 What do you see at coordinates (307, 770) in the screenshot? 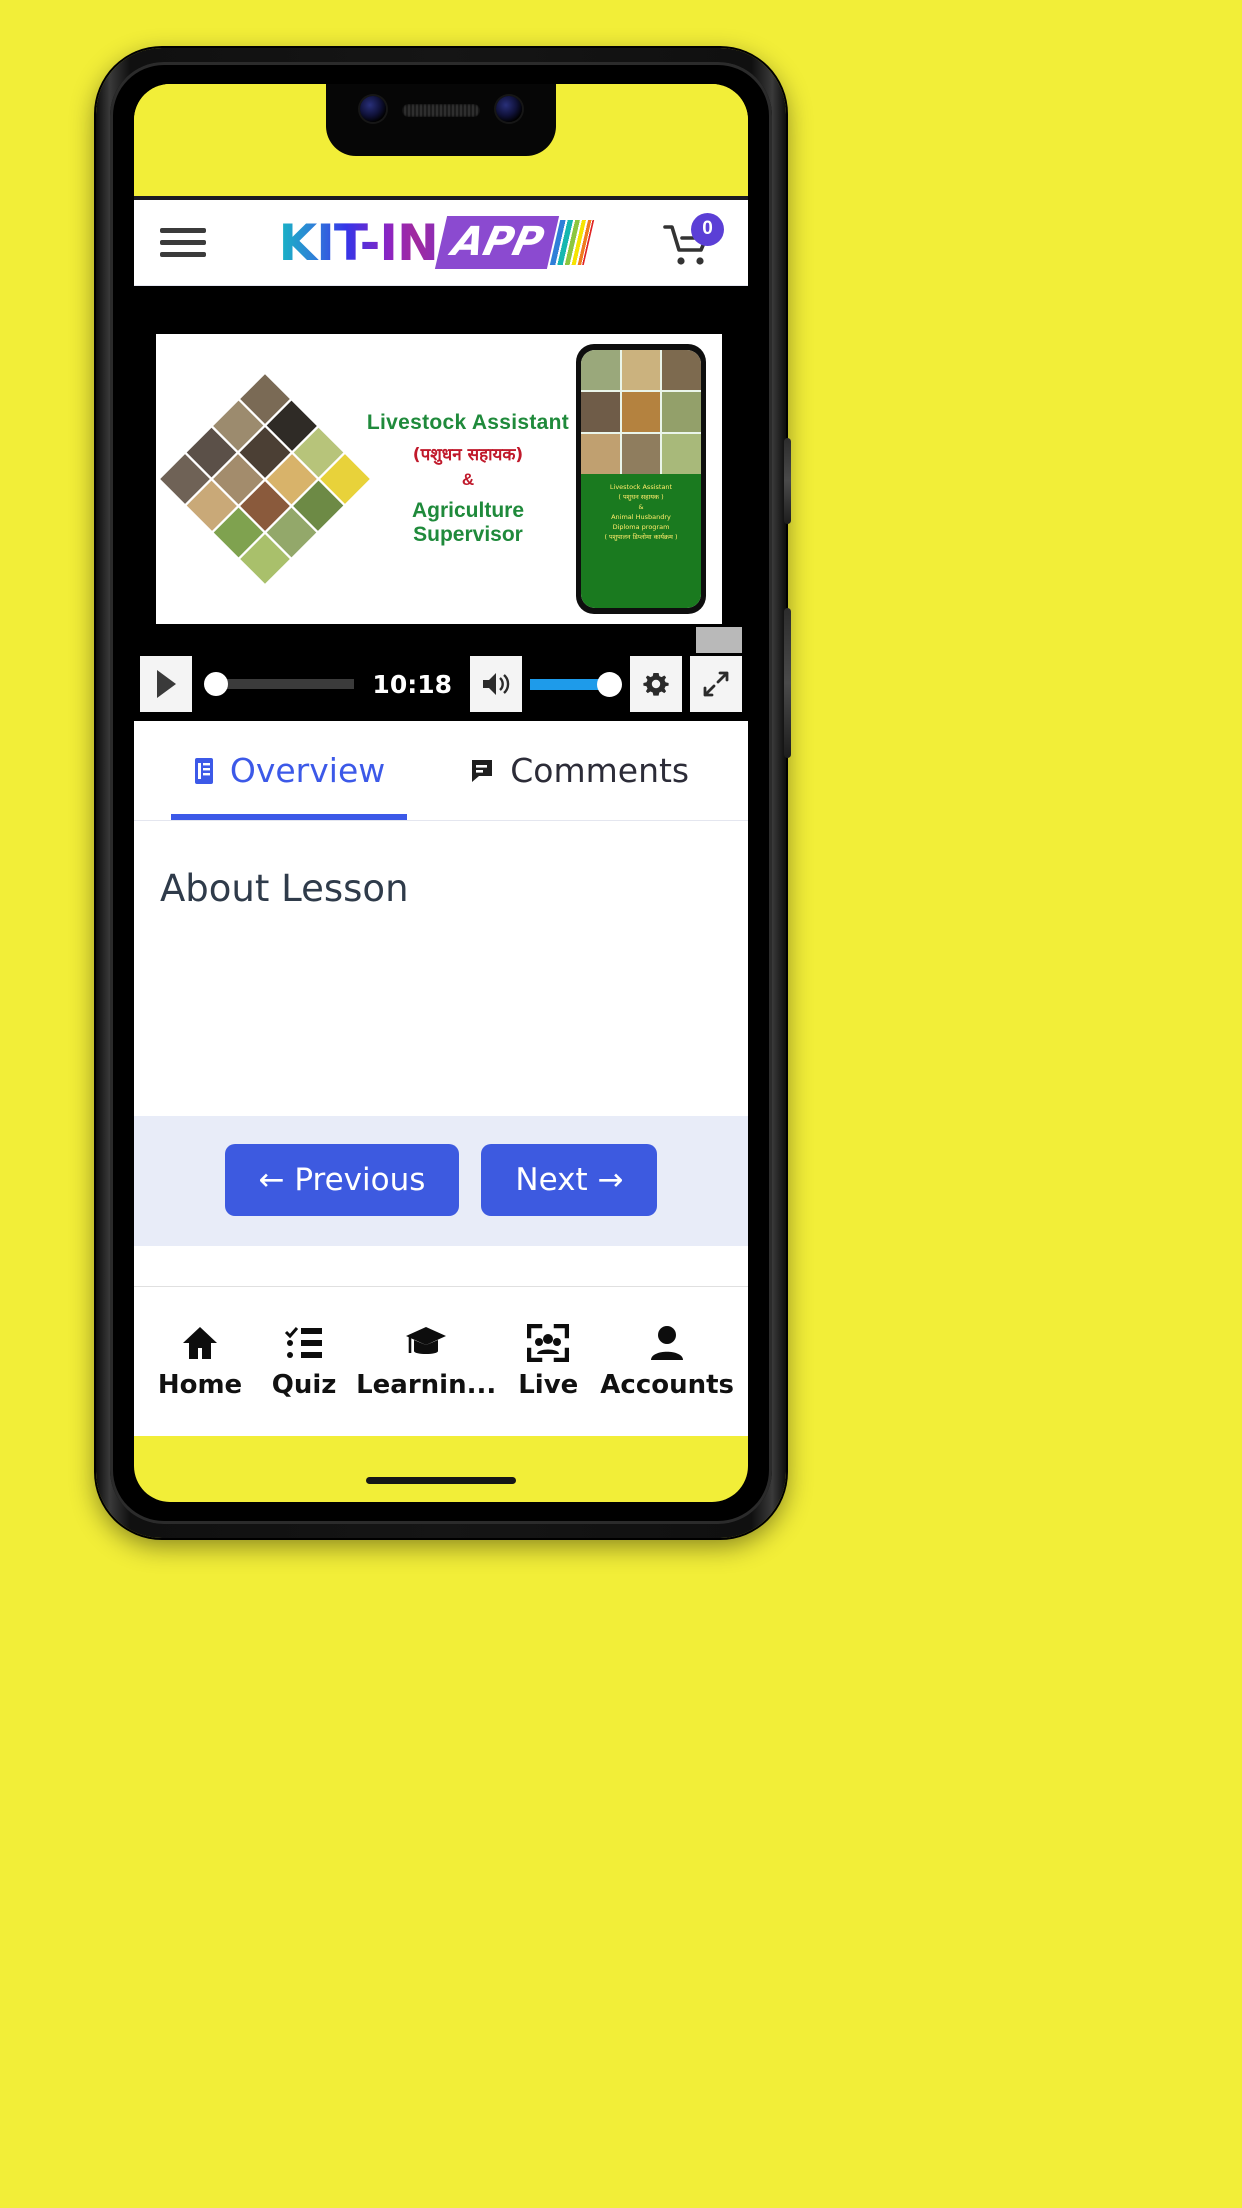
I see `tab-overview-label: Overview` at bounding box center [307, 770].